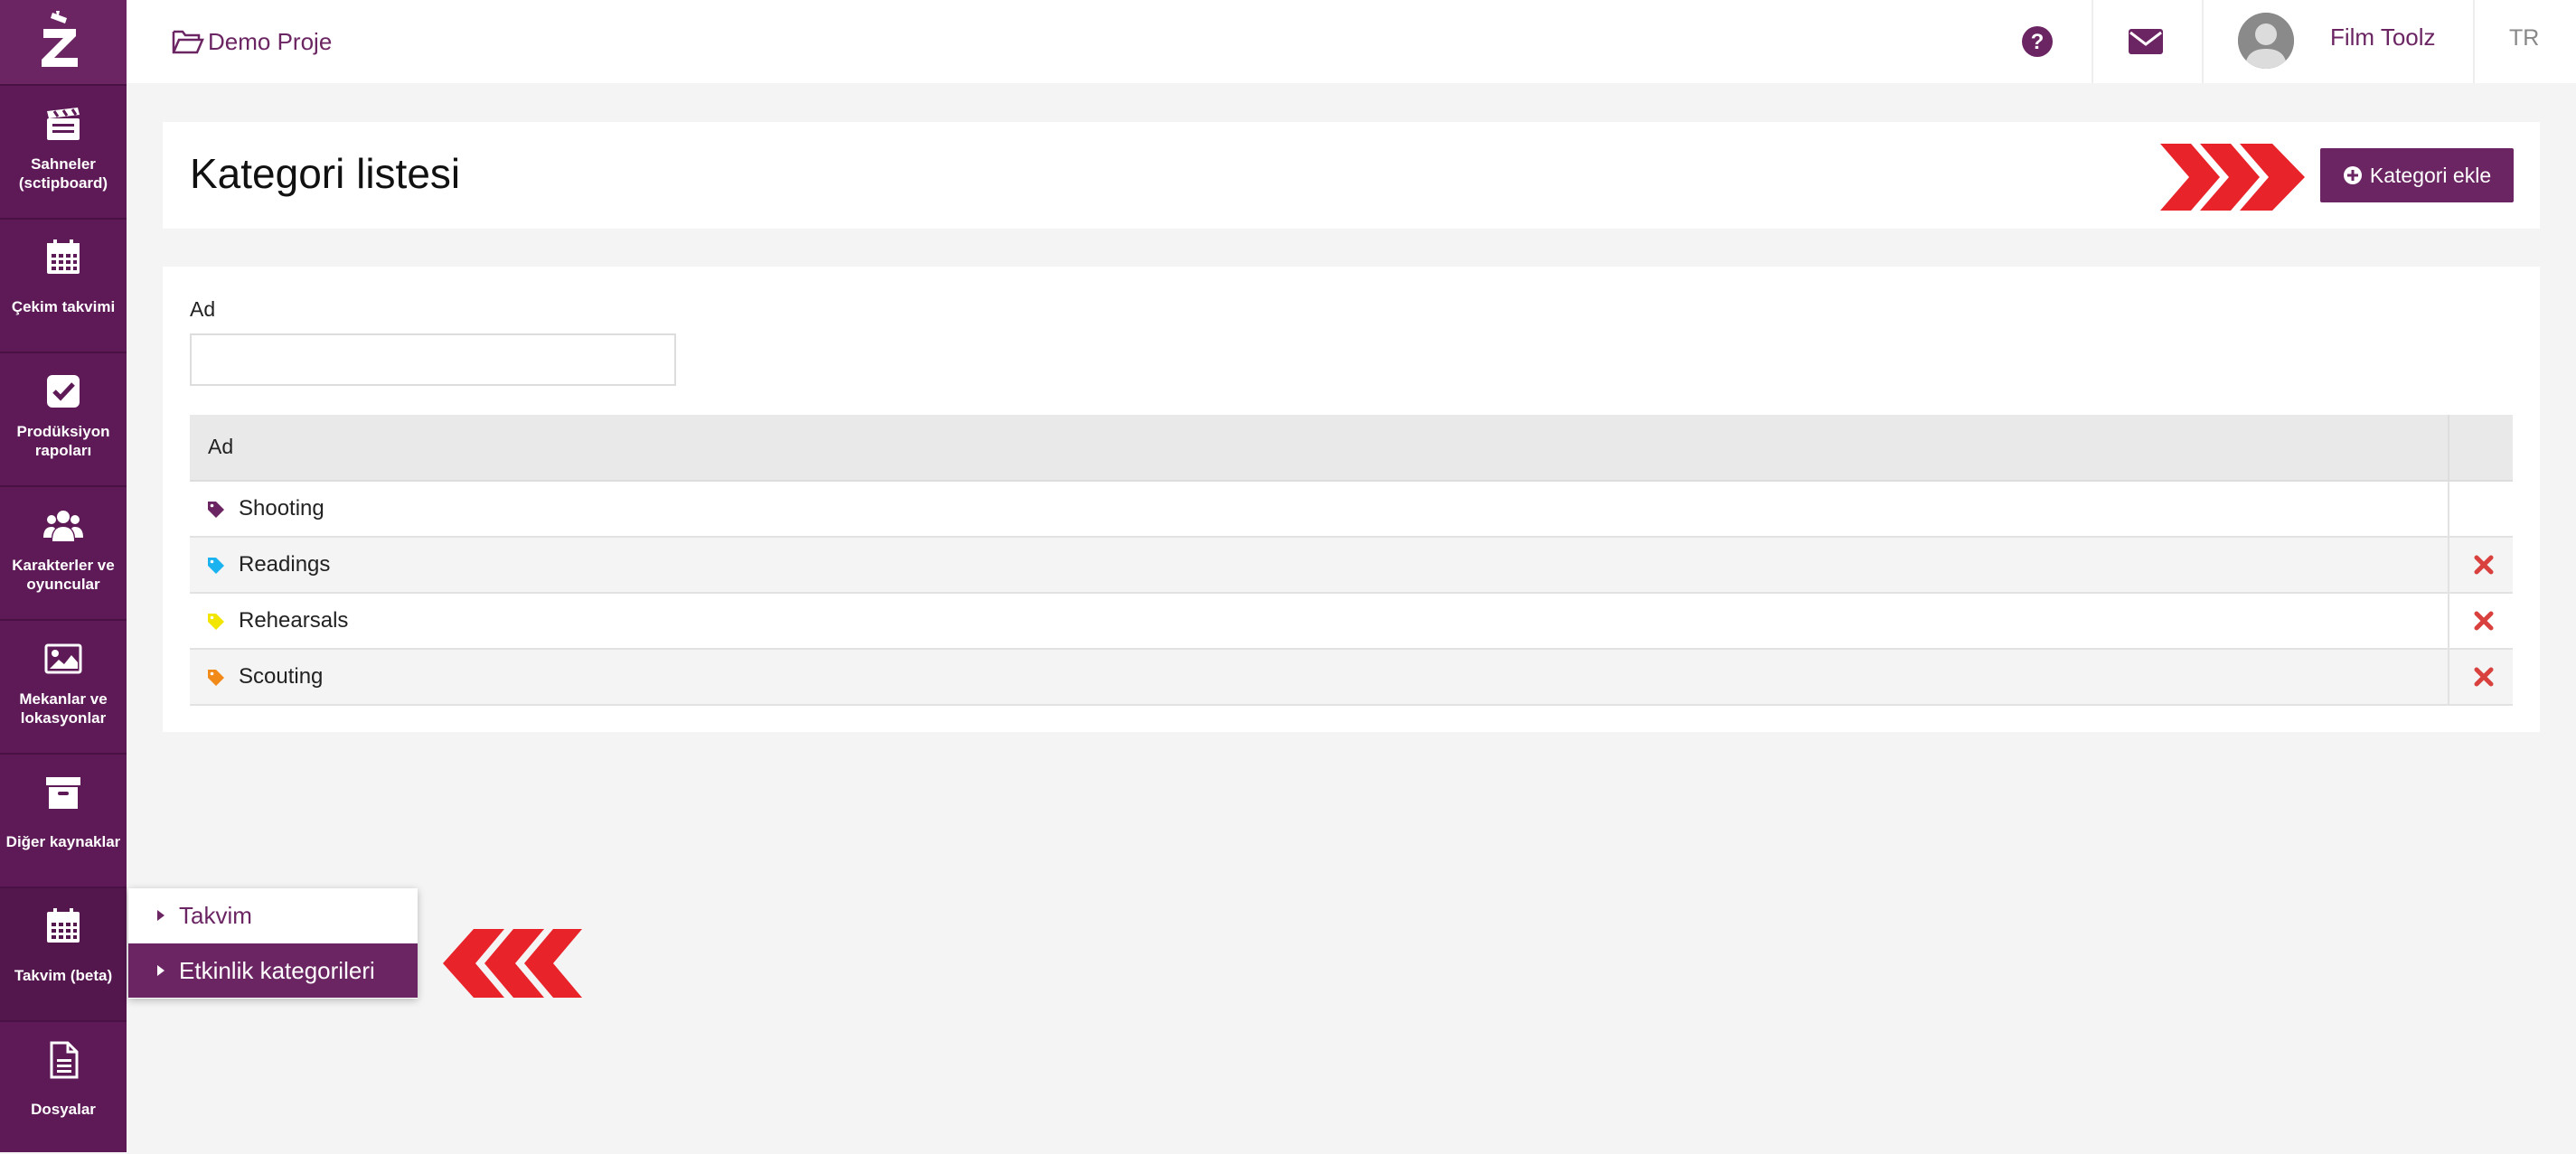 The width and height of the screenshot is (2576, 1154). I want to click on table-row: Readings, so click(1352, 566).